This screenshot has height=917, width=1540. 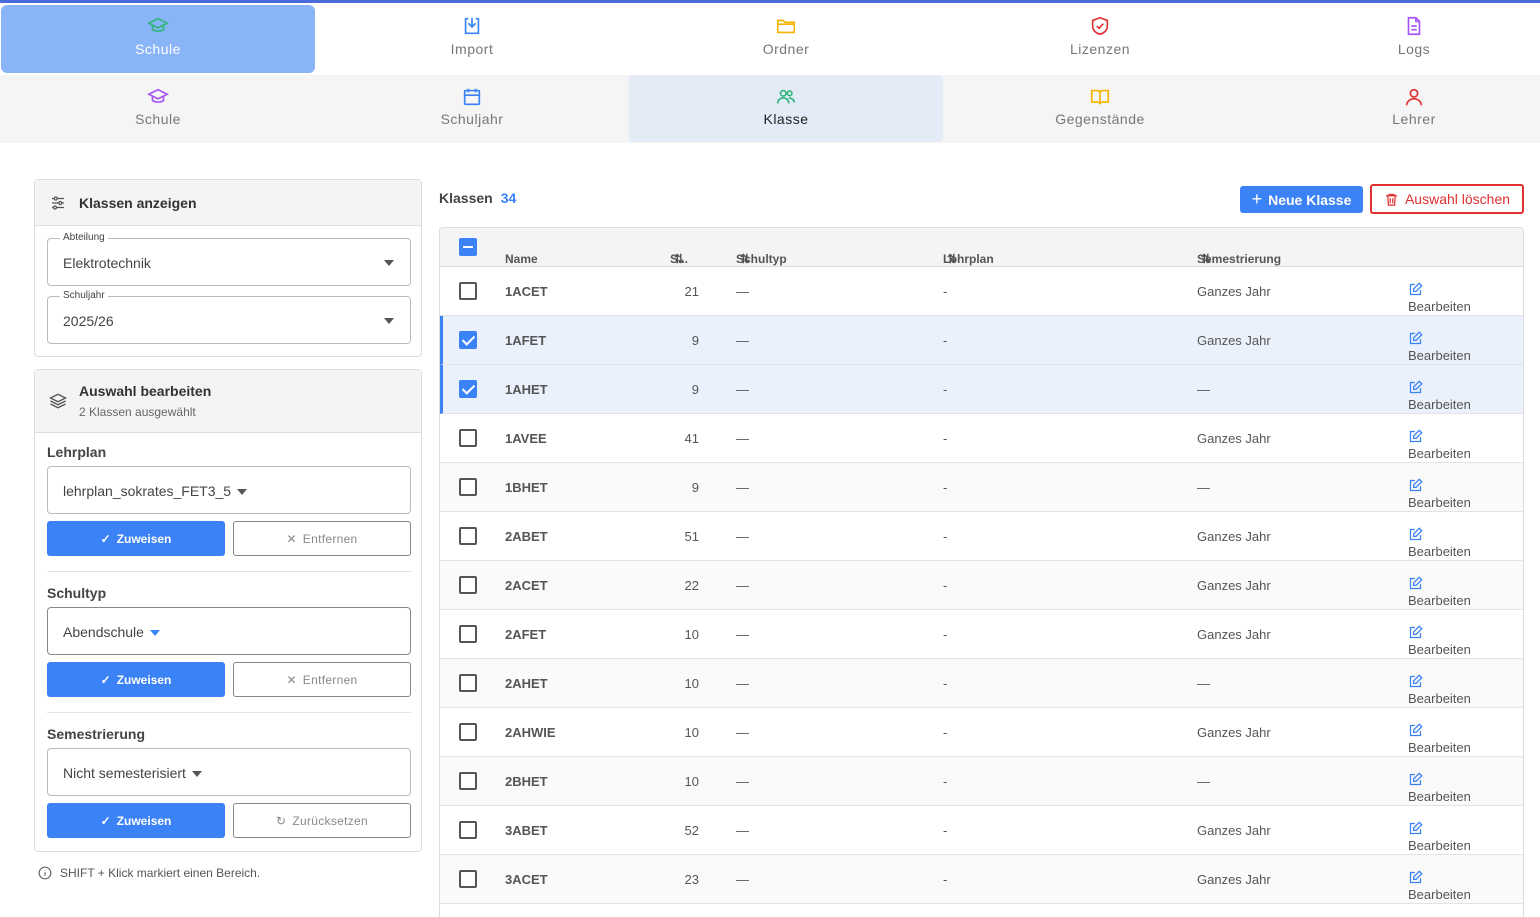 What do you see at coordinates (158, 108) in the screenshot?
I see `subtab-schule: Schule` at bounding box center [158, 108].